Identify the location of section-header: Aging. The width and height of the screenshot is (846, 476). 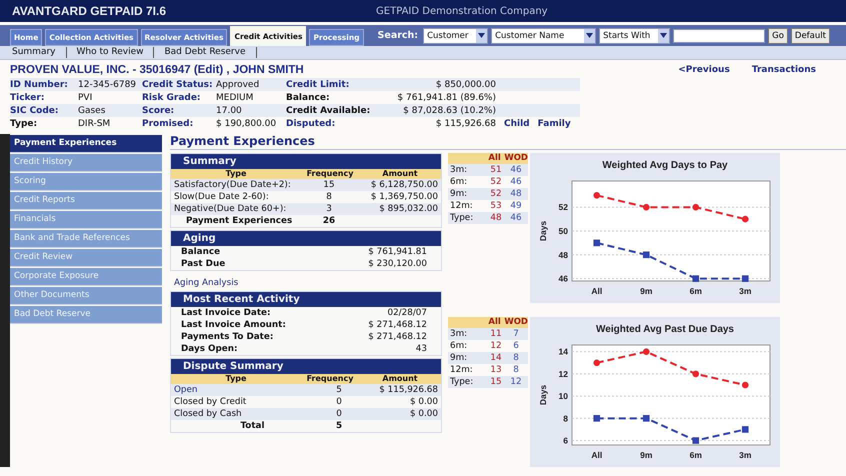
(306, 238).